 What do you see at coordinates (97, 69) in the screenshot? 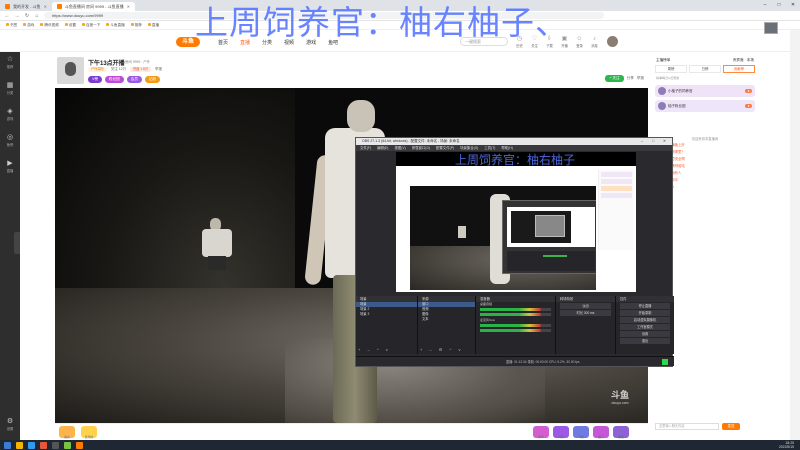
I see `category-pill: 户外探险` at bounding box center [97, 69].